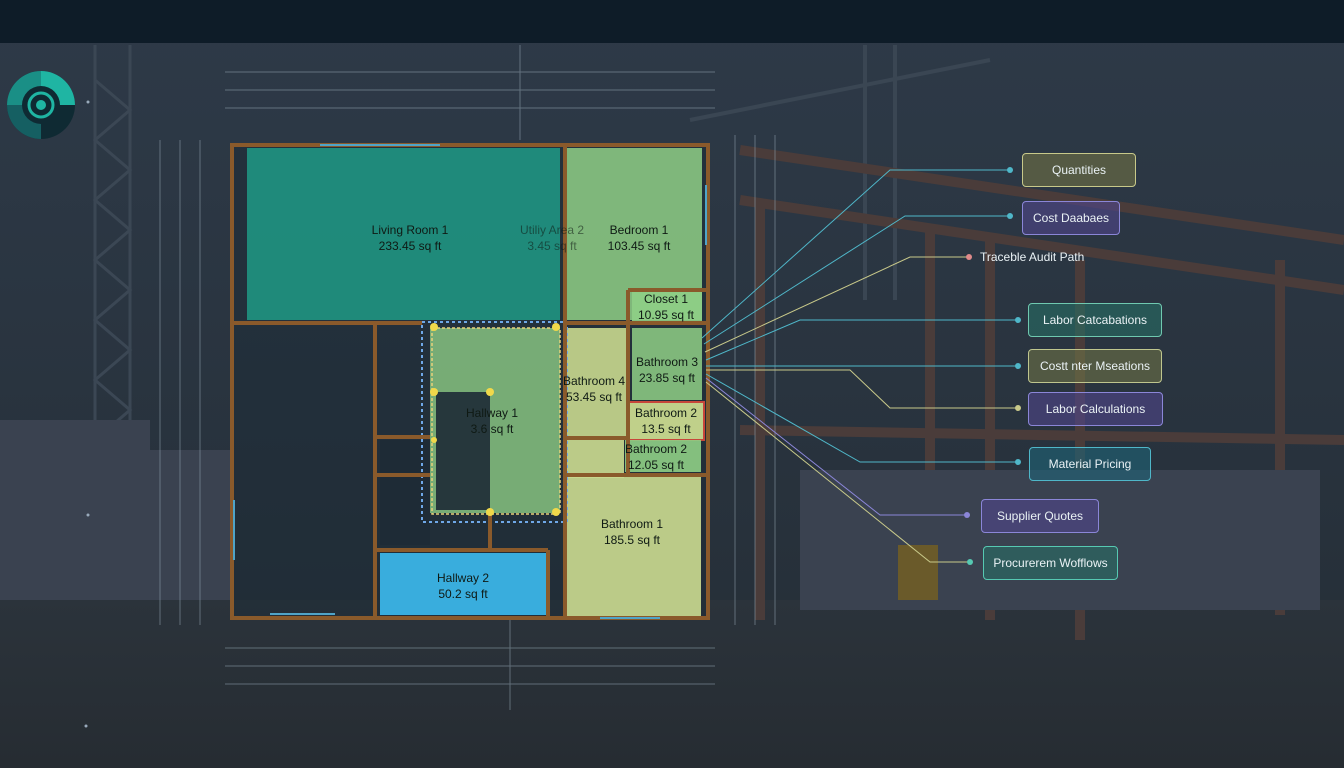  Describe the element at coordinates (463, 586) in the screenshot. I see `label-hallway-2: Hallway 2 50.2 sq ft` at that location.